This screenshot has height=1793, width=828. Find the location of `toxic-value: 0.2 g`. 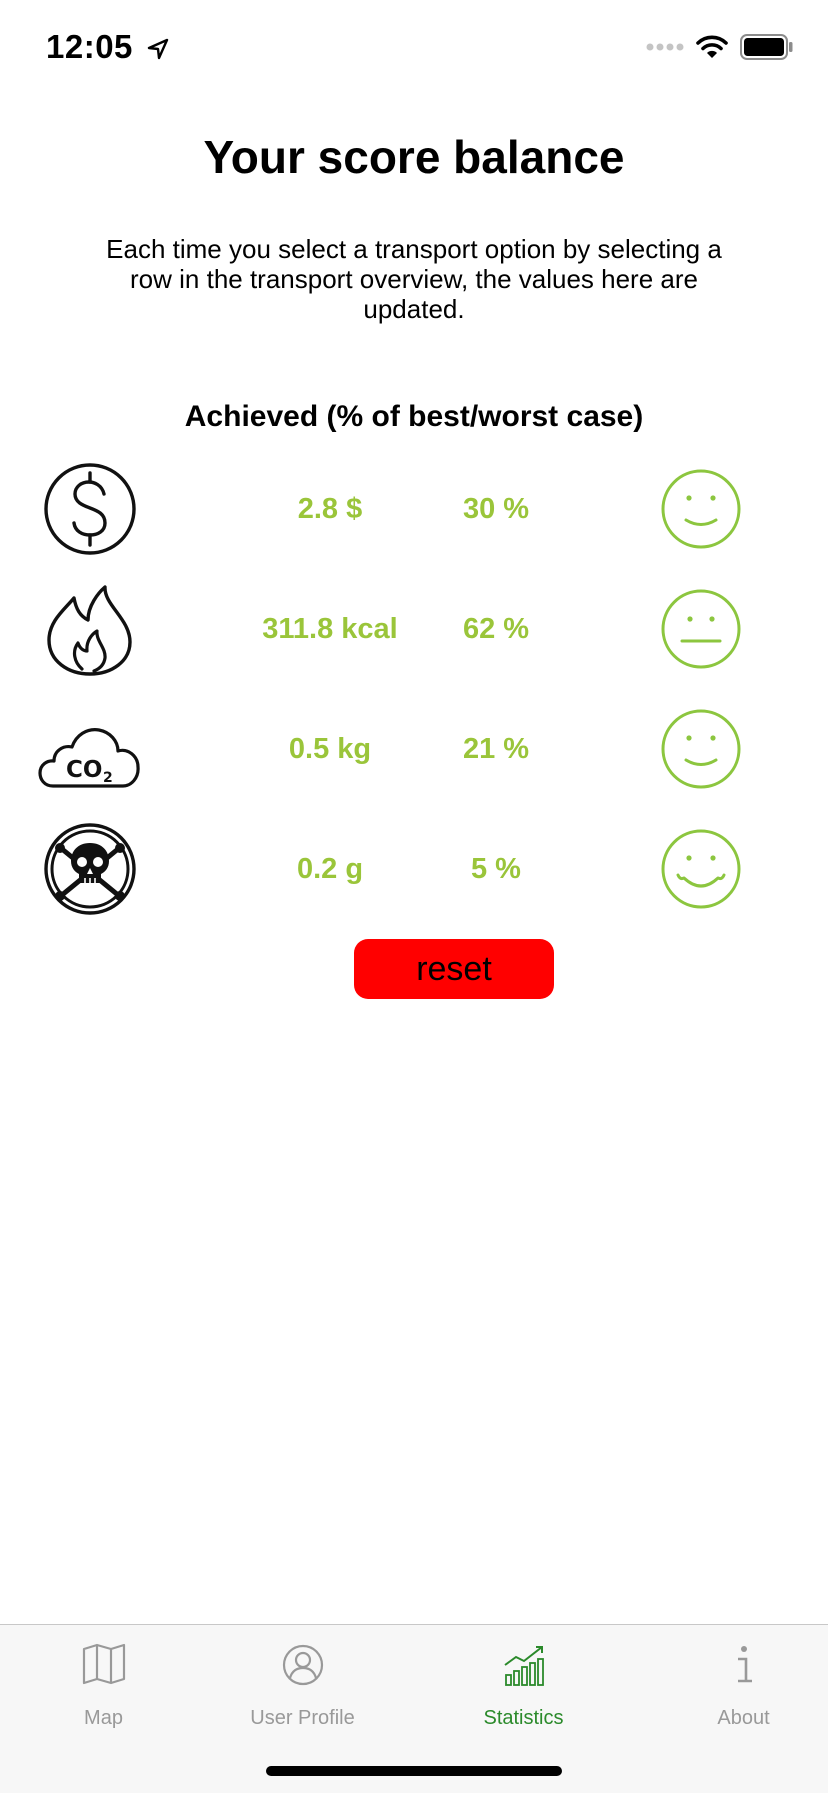

toxic-value: 0.2 g is located at coordinates (330, 869).